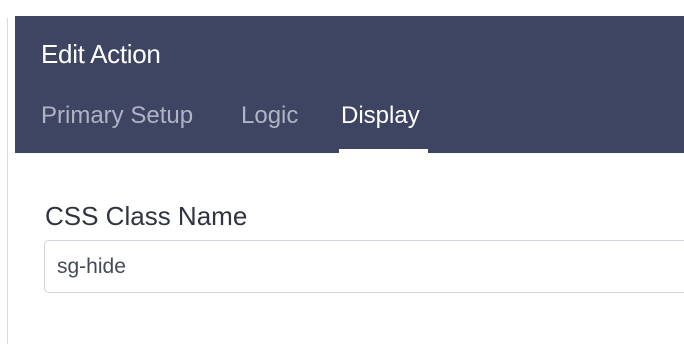 The height and width of the screenshot is (347, 684). I want to click on panel-left-border, so click(7, 181).